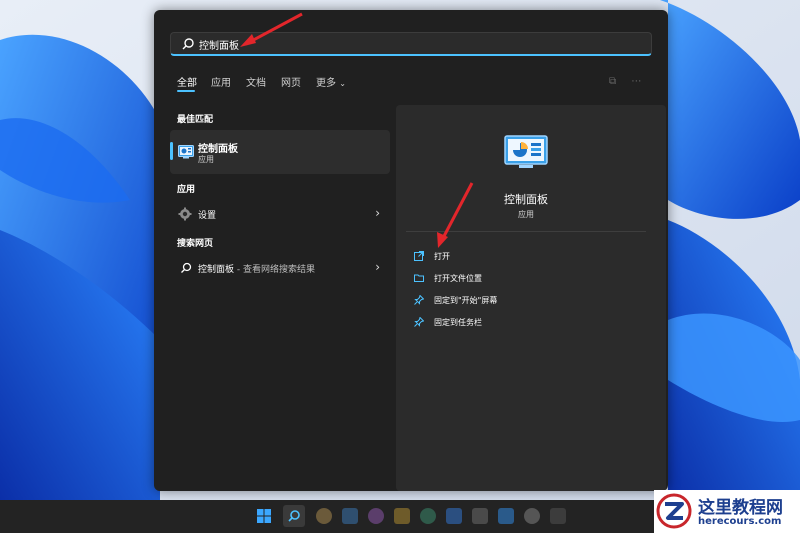 The width and height of the screenshot is (800, 533). What do you see at coordinates (195, 244) in the screenshot?
I see `web-search-heading: 搜索网页` at bounding box center [195, 244].